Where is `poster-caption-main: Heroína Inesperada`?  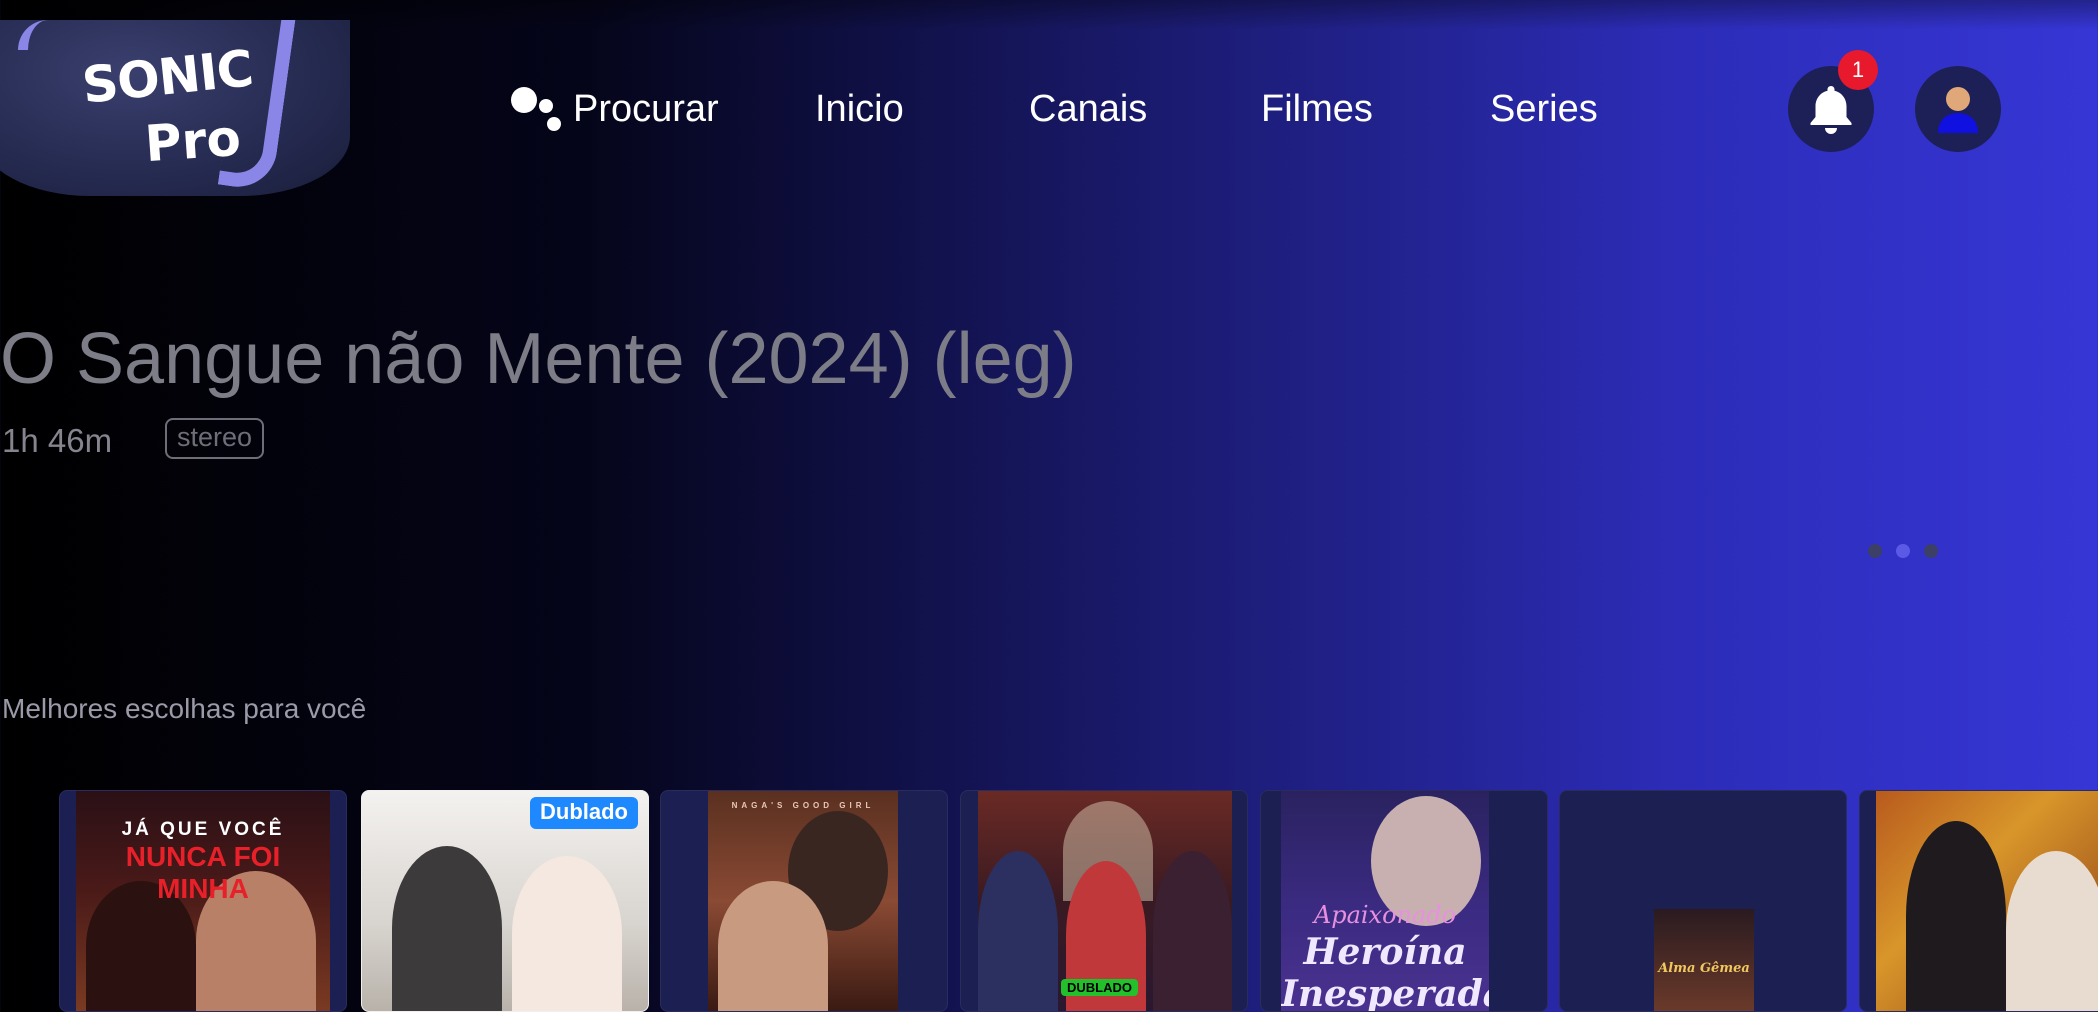 poster-caption-main: Heroína Inesperada is located at coordinates (1385, 971).